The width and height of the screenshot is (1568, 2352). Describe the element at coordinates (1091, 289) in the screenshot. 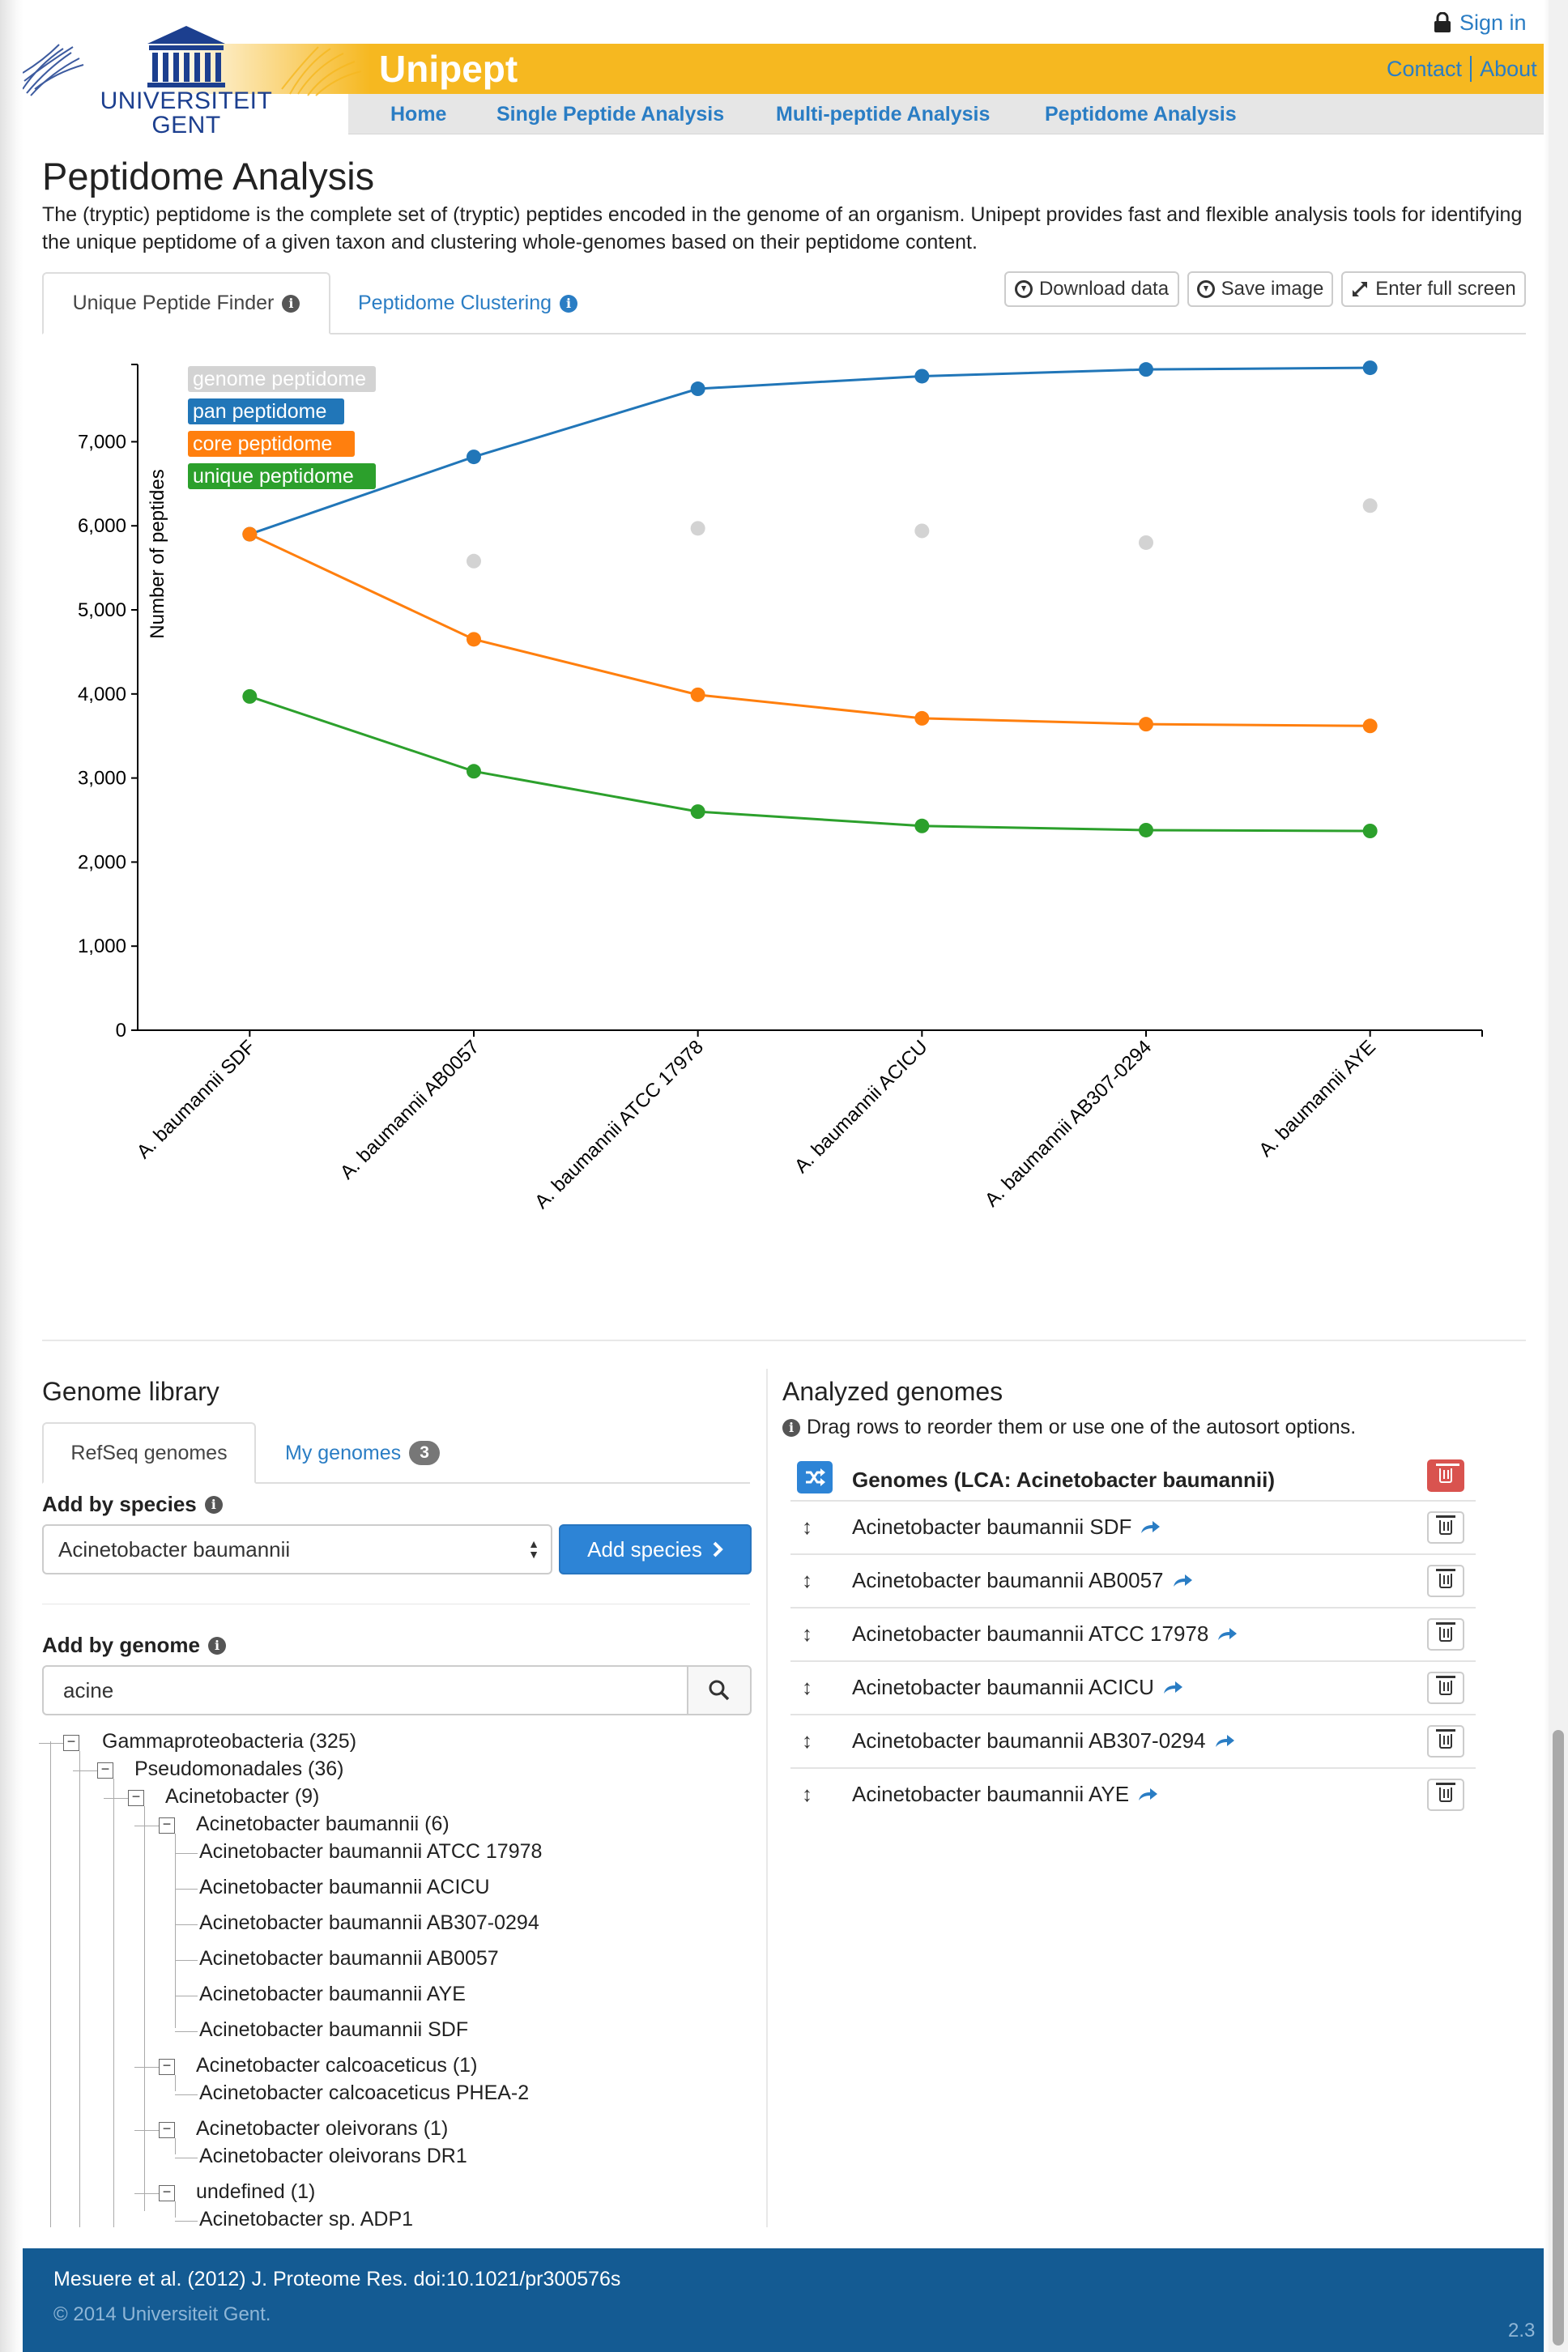

I see `download-data-button: Download data` at that location.